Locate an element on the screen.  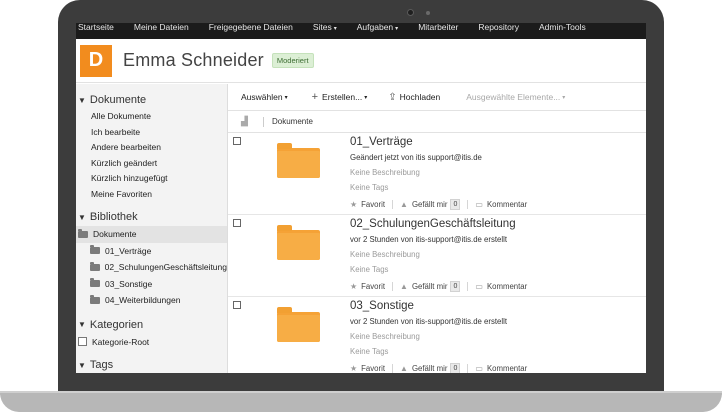
item-name-link: 03_Sonstige is located at coordinates (382, 306).